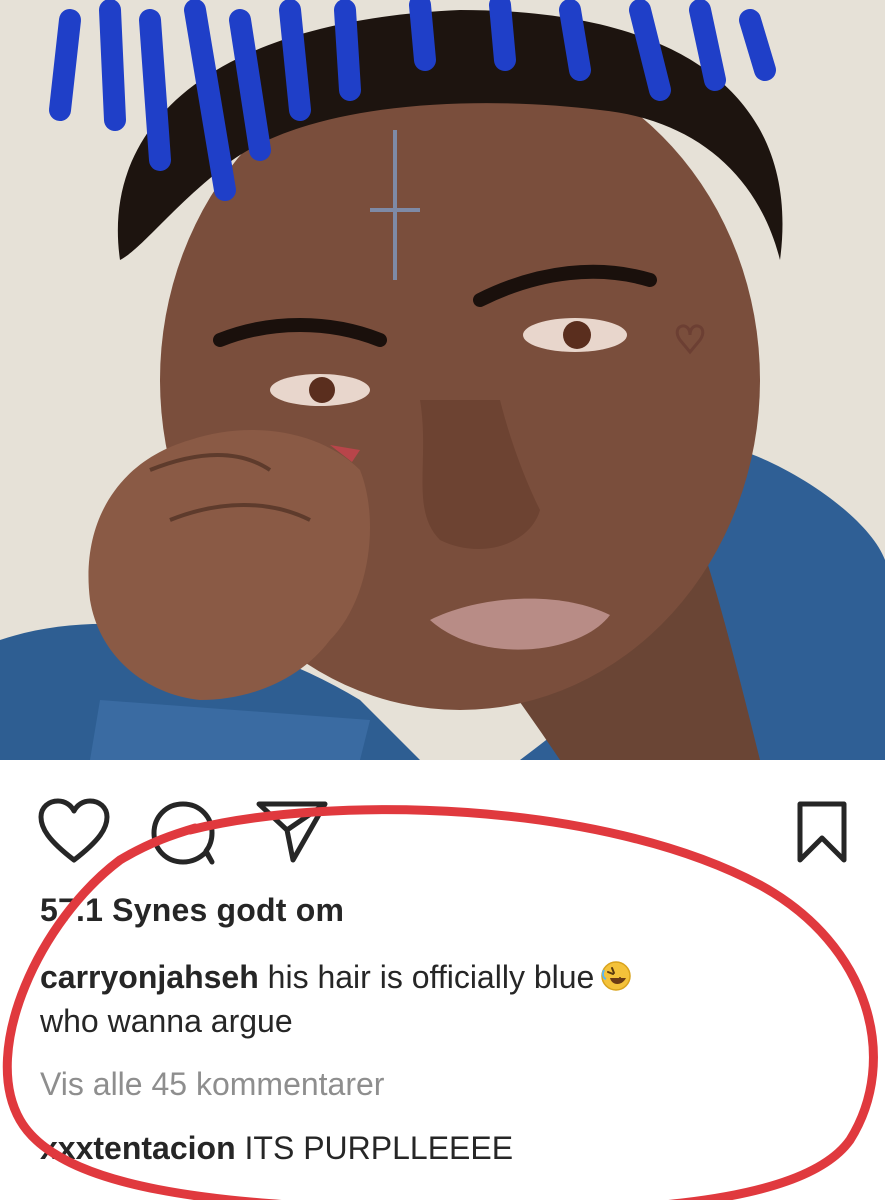 Image resolution: width=885 pixels, height=1200 pixels. I want to click on caption-username: carryonjahseh, so click(149, 977).